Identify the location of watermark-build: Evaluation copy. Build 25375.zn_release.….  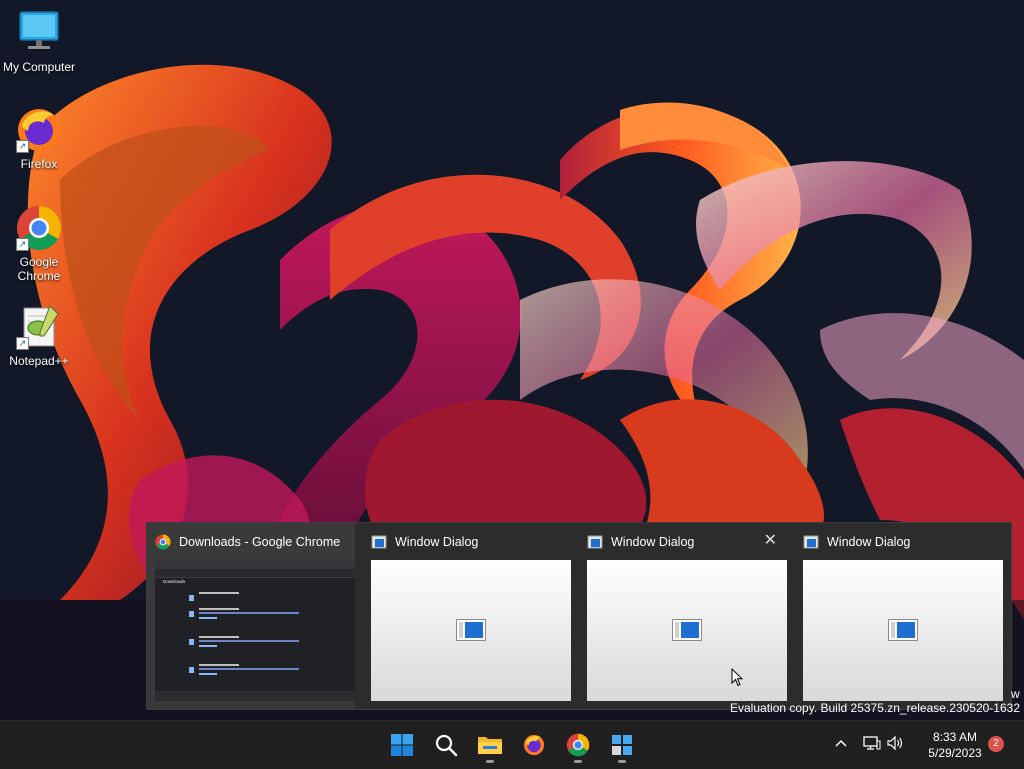
(875, 708).